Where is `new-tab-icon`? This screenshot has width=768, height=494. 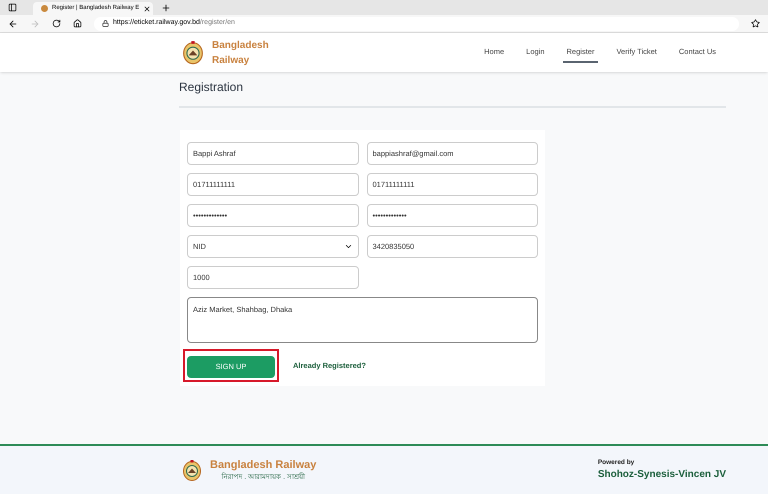 new-tab-icon is located at coordinates (166, 8).